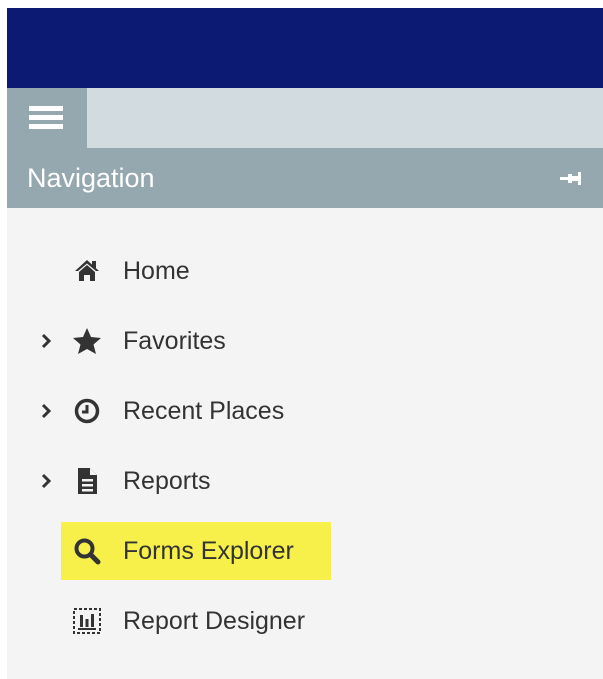  I want to click on nav-item-recent-places: Recent Places, so click(217, 411).